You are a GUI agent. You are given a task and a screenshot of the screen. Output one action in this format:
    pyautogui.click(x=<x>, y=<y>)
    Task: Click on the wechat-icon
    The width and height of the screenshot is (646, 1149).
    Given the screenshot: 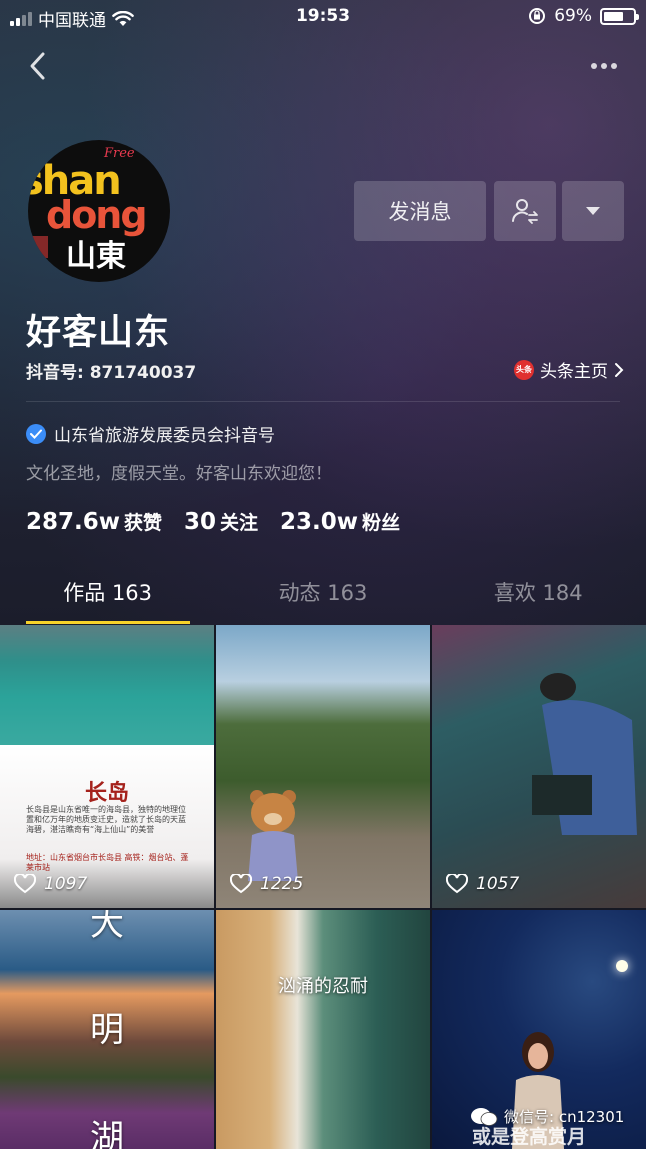 What is the action you would take?
    pyautogui.click(x=484, y=1116)
    